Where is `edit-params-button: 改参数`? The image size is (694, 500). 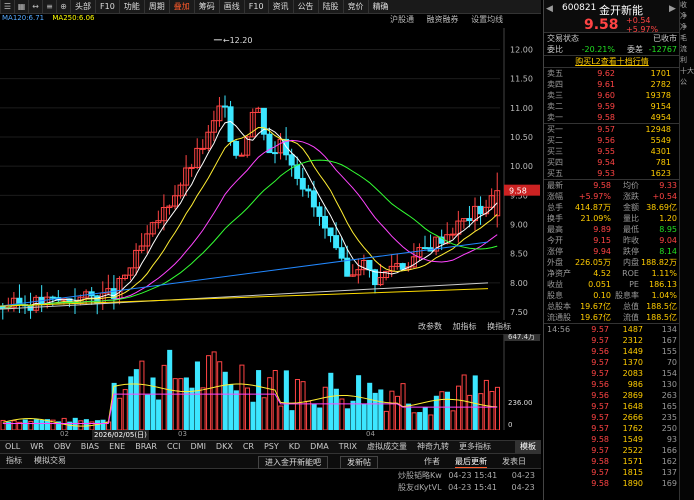 edit-params-button: 改参数 is located at coordinates (430, 326).